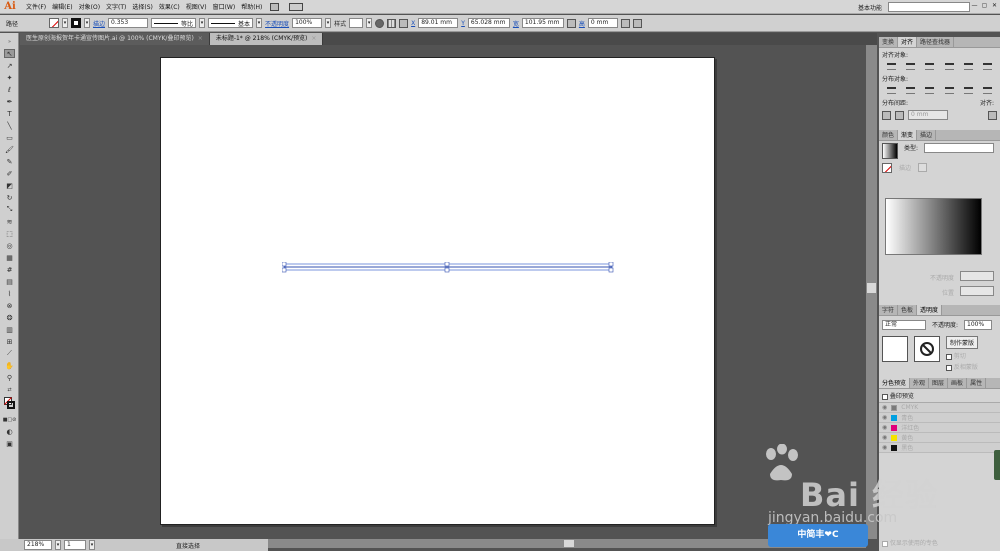 This screenshot has width=1000, height=551. I want to click on tab-stroke: 描边, so click(927, 135).